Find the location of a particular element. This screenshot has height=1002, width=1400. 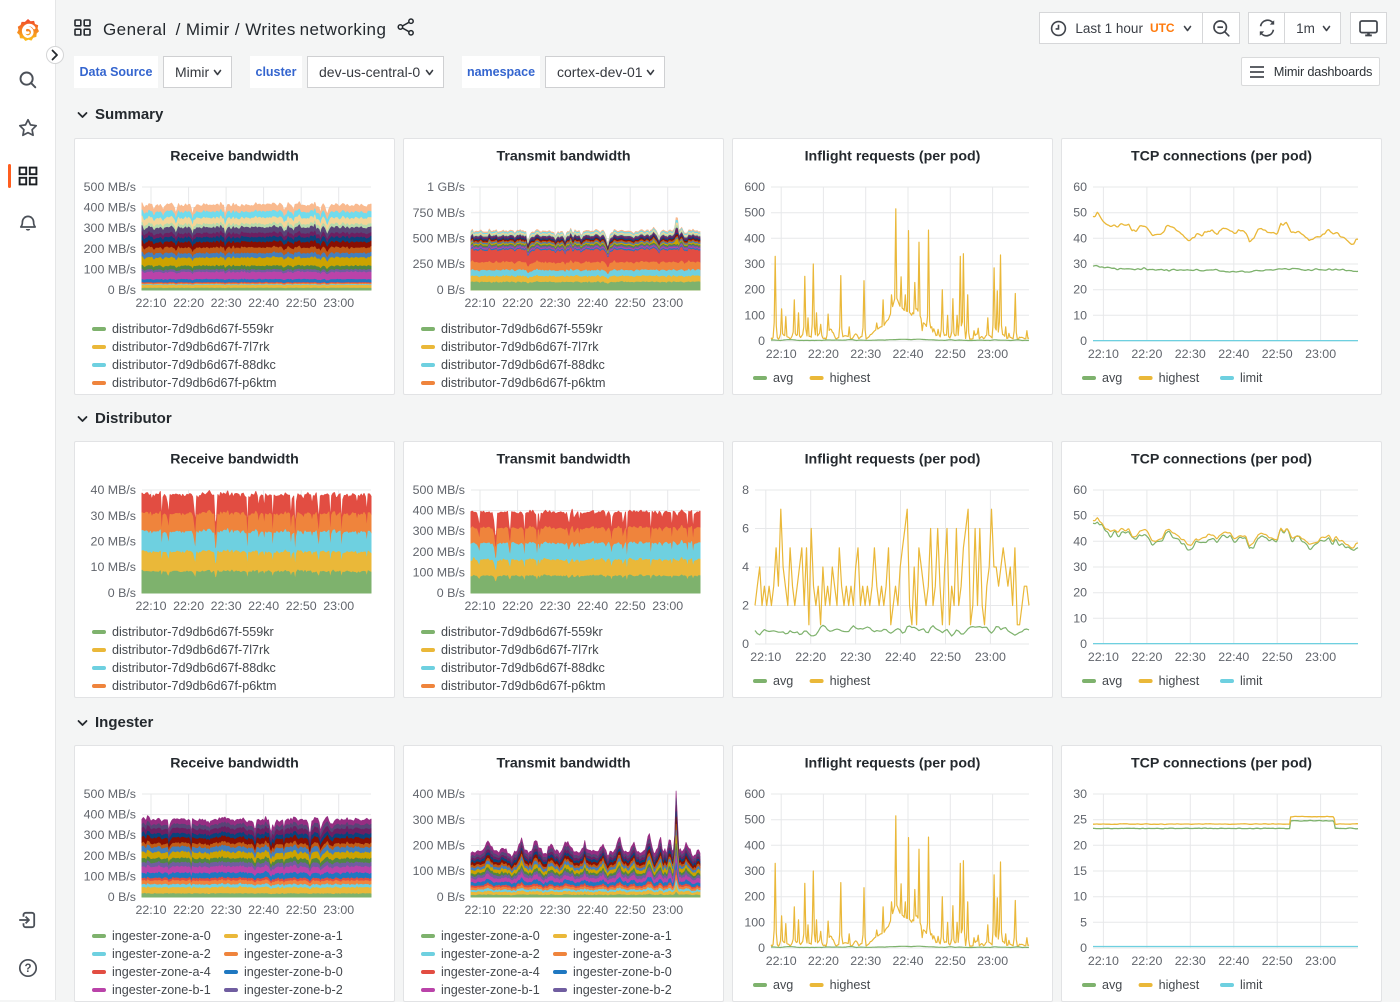

svg-text: 60 is located at coordinates (1080, 187).